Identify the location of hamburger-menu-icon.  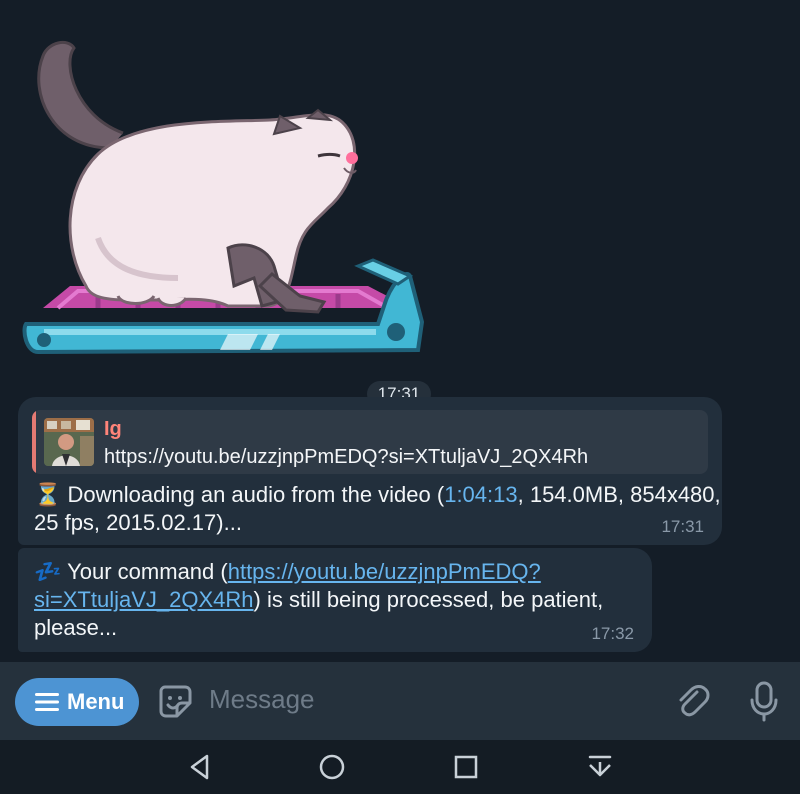
(47, 702).